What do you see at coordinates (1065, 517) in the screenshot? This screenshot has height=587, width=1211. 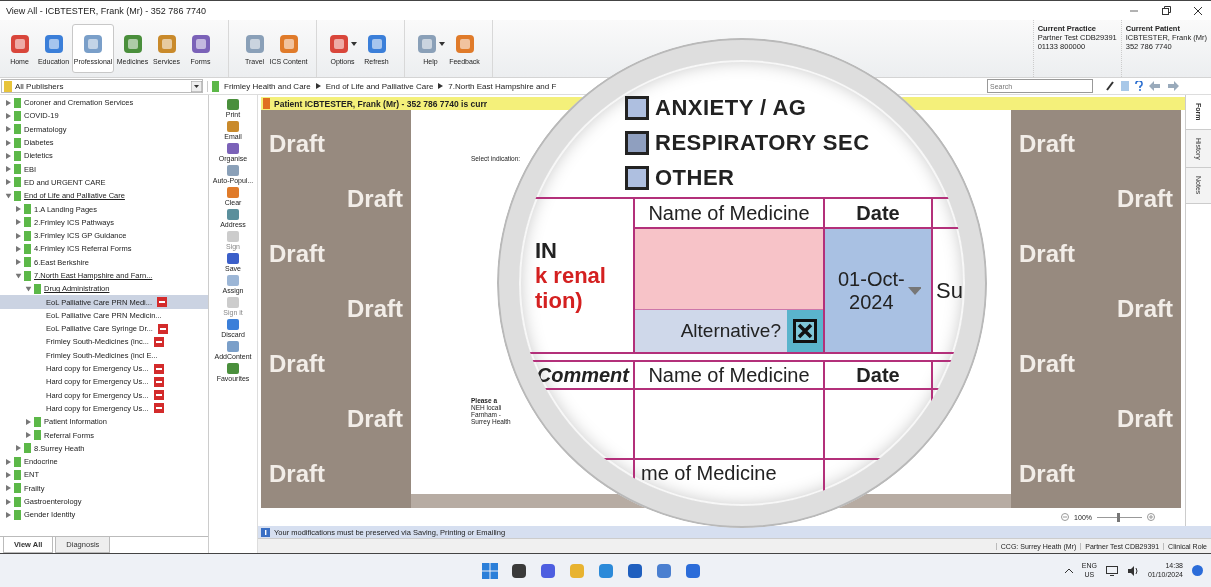 I see `minus-icon` at bounding box center [1065, 517].